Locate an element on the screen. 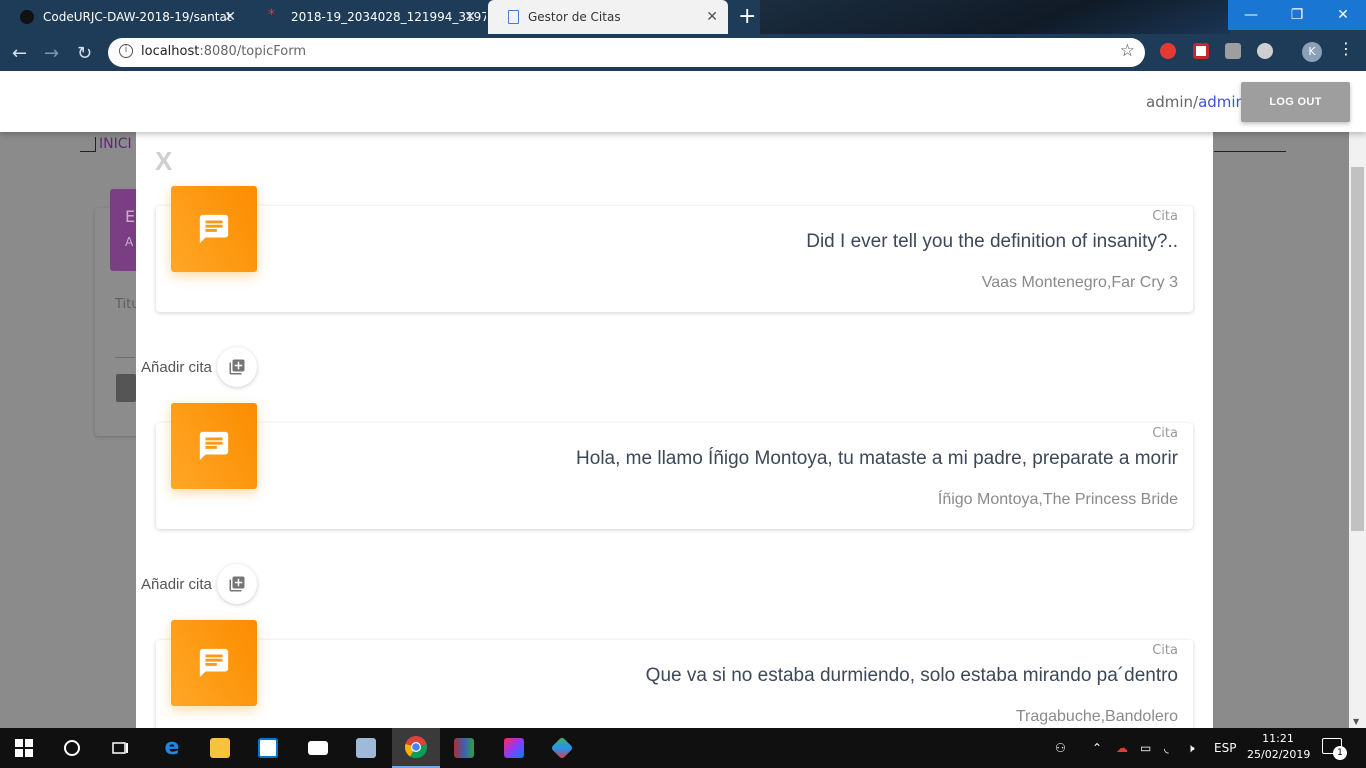 This screenshot has height=768, width=1366. clock-time: 11:21 is located at coordinates (1278, 738).